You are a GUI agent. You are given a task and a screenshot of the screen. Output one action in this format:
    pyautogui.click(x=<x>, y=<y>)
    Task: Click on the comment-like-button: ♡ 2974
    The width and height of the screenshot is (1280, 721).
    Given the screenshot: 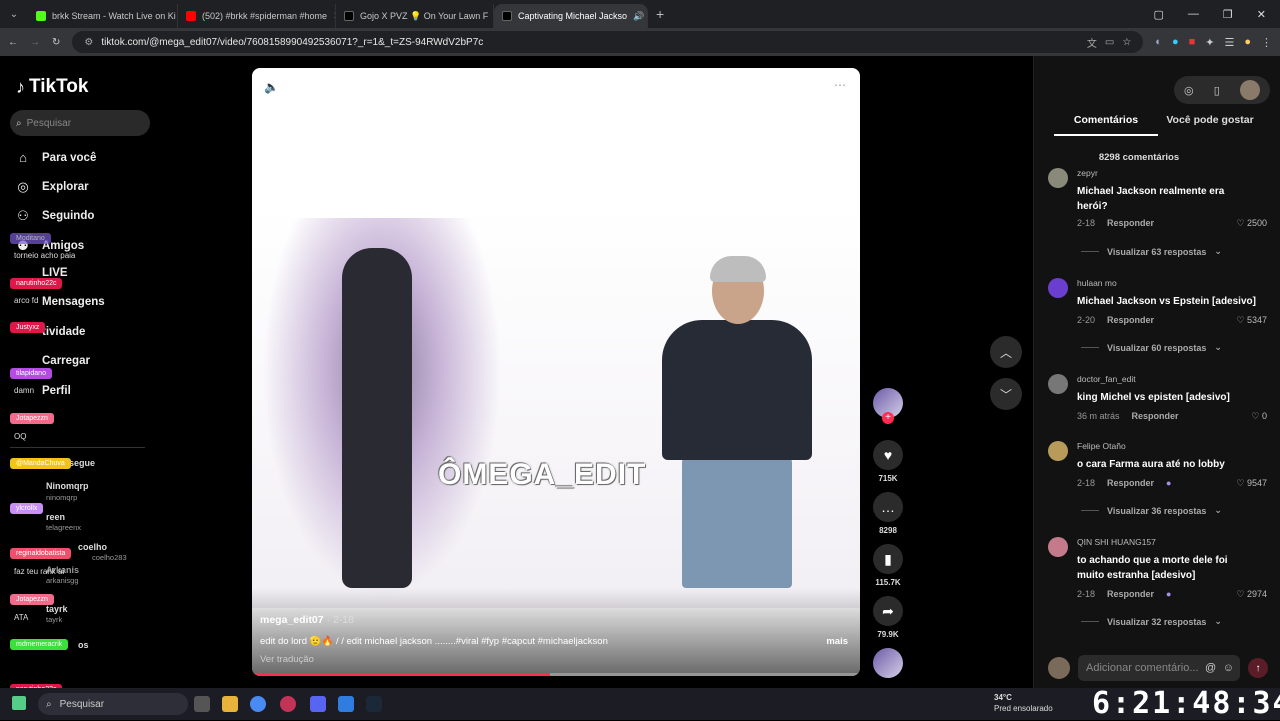 What is the action you would take?
    pyautogui.click(x=1251, y=594)
    